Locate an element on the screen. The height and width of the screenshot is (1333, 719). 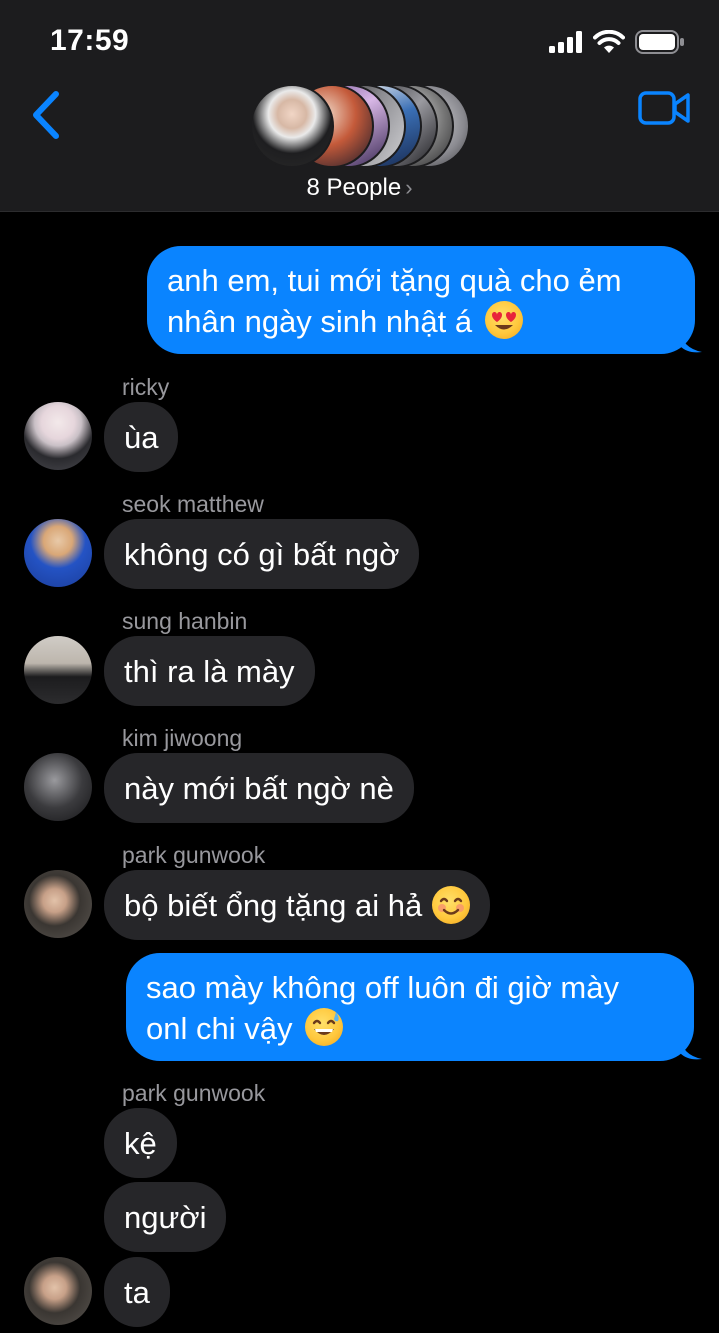
message-line: sao mày không off luôn đi giờ mày is located at coordinates (382, 987).